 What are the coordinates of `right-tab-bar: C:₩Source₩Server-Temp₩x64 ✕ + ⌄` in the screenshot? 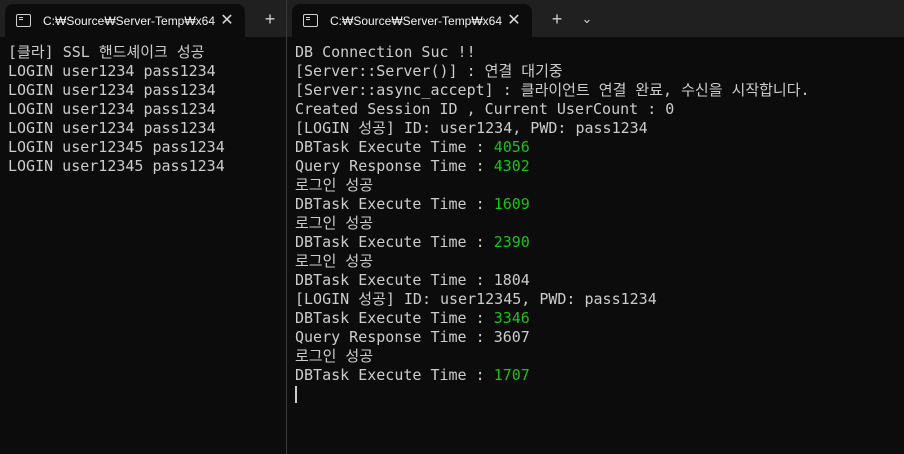 It's located at (595, 18).